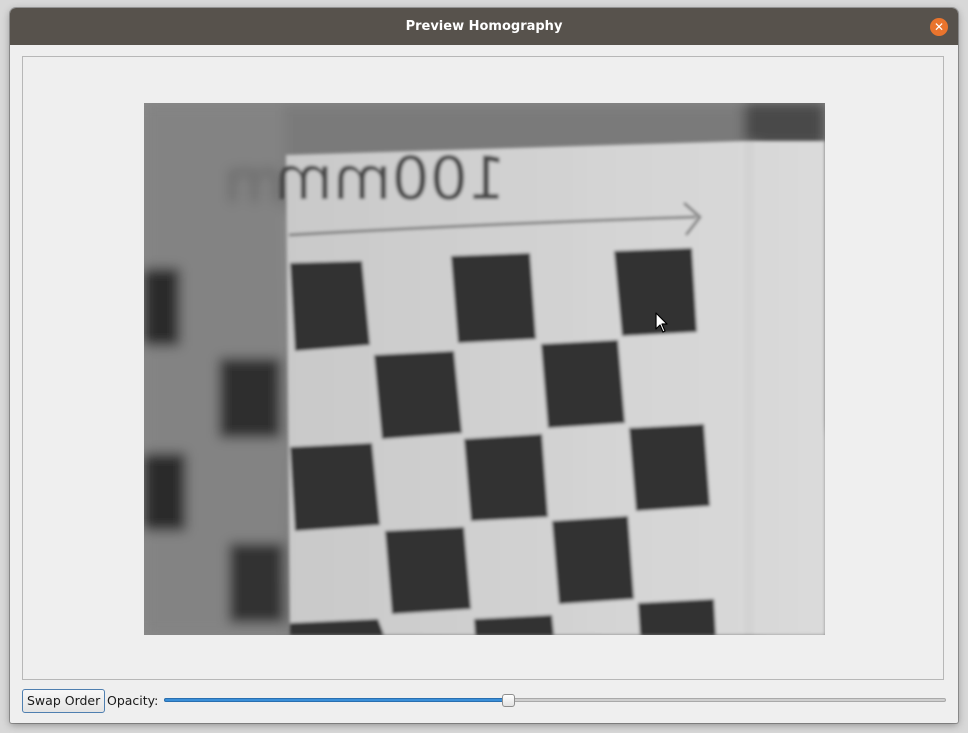  What do you see at coordinates (662, 325) in the screenshot?
I see `mouse-pointer-icon` at bounding box center [662, 325].